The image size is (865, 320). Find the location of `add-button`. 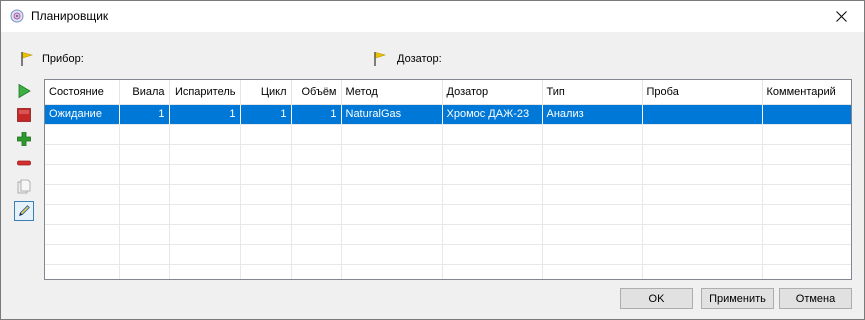

add-button is located at coordinates (24, 139).